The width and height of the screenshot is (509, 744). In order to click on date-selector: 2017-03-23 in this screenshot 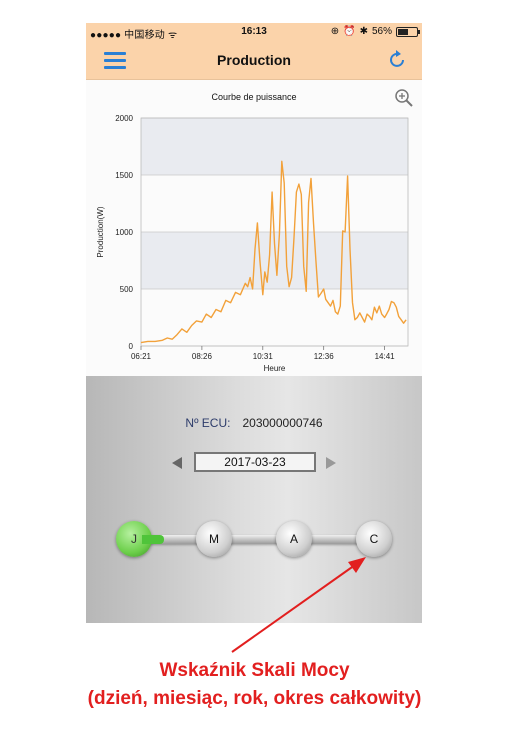, I will do `click(254, 462)`.